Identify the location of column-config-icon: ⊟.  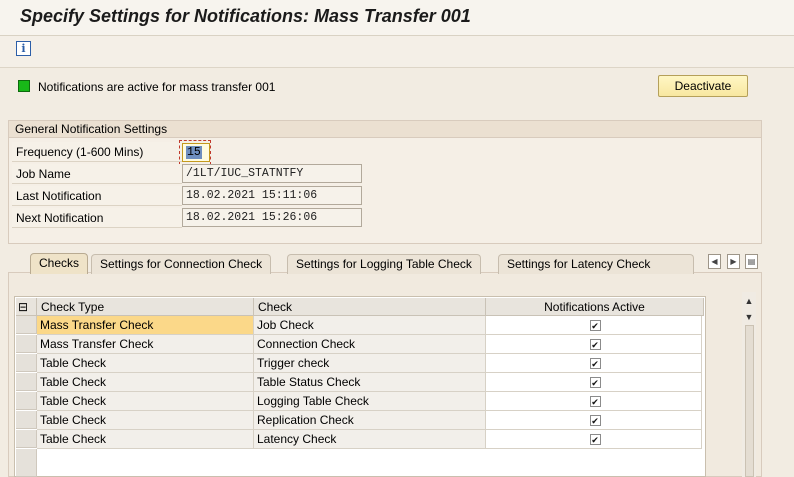
(26, 307).